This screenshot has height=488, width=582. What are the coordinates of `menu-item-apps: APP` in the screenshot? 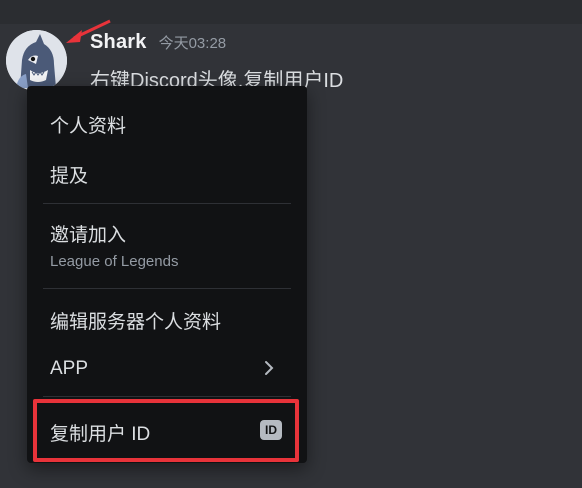 It's located at (69, 369).